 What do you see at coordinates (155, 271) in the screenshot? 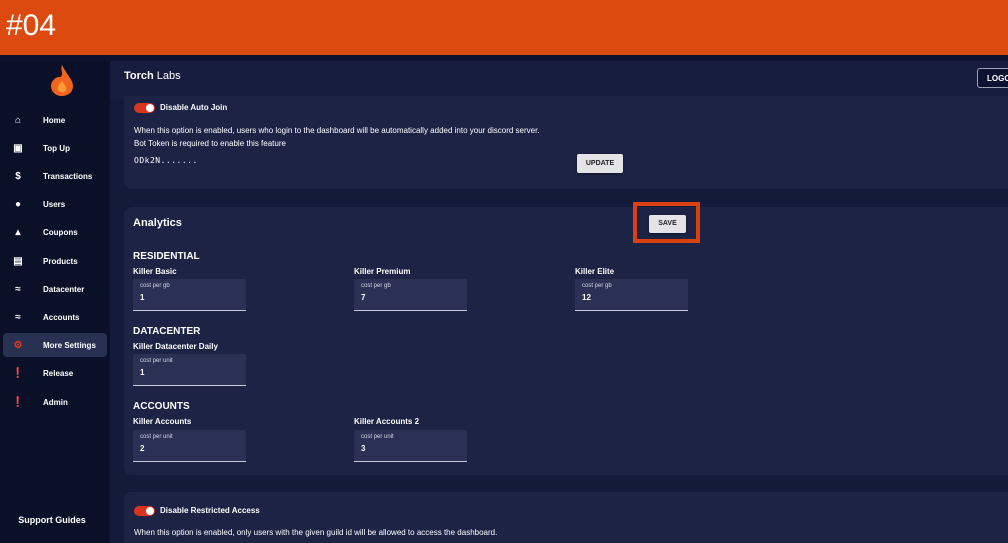
I see `killer-basic-label: Killer Basic` at bounding box center [155, 271].